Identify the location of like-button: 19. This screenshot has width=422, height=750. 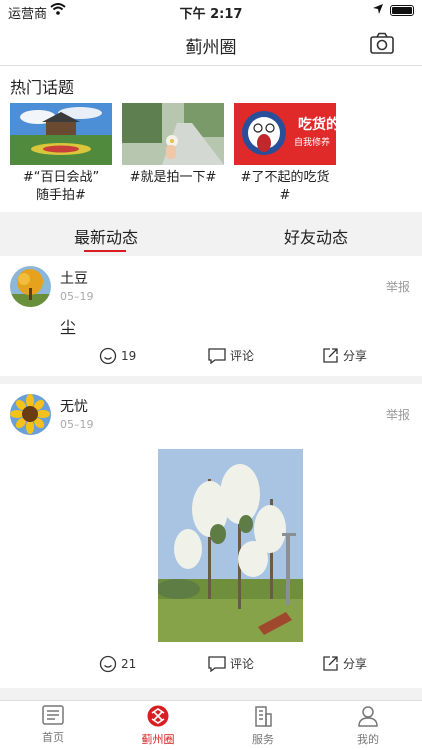
(117, 356).